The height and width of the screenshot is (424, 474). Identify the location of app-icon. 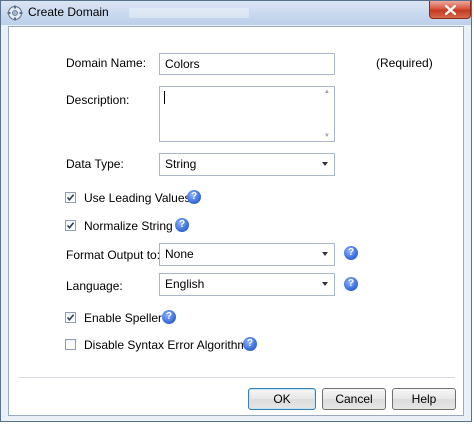
(15, 13).